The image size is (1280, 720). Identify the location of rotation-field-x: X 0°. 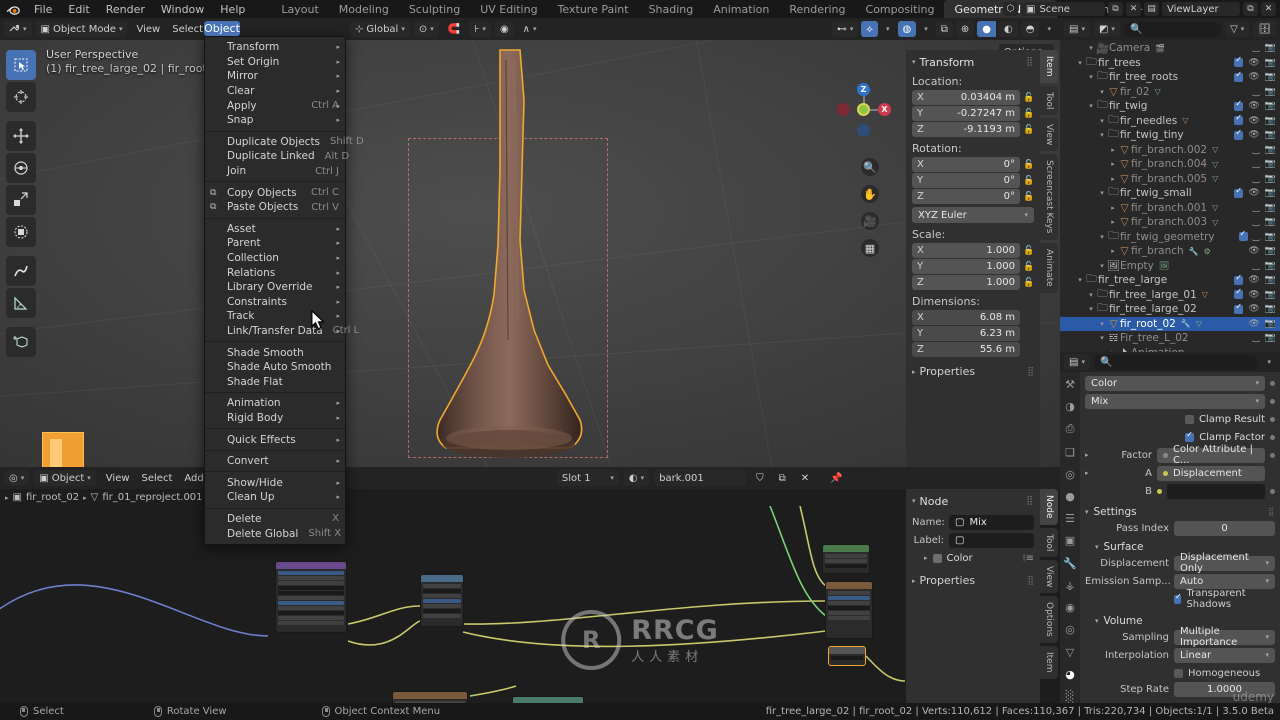
(966, 164).